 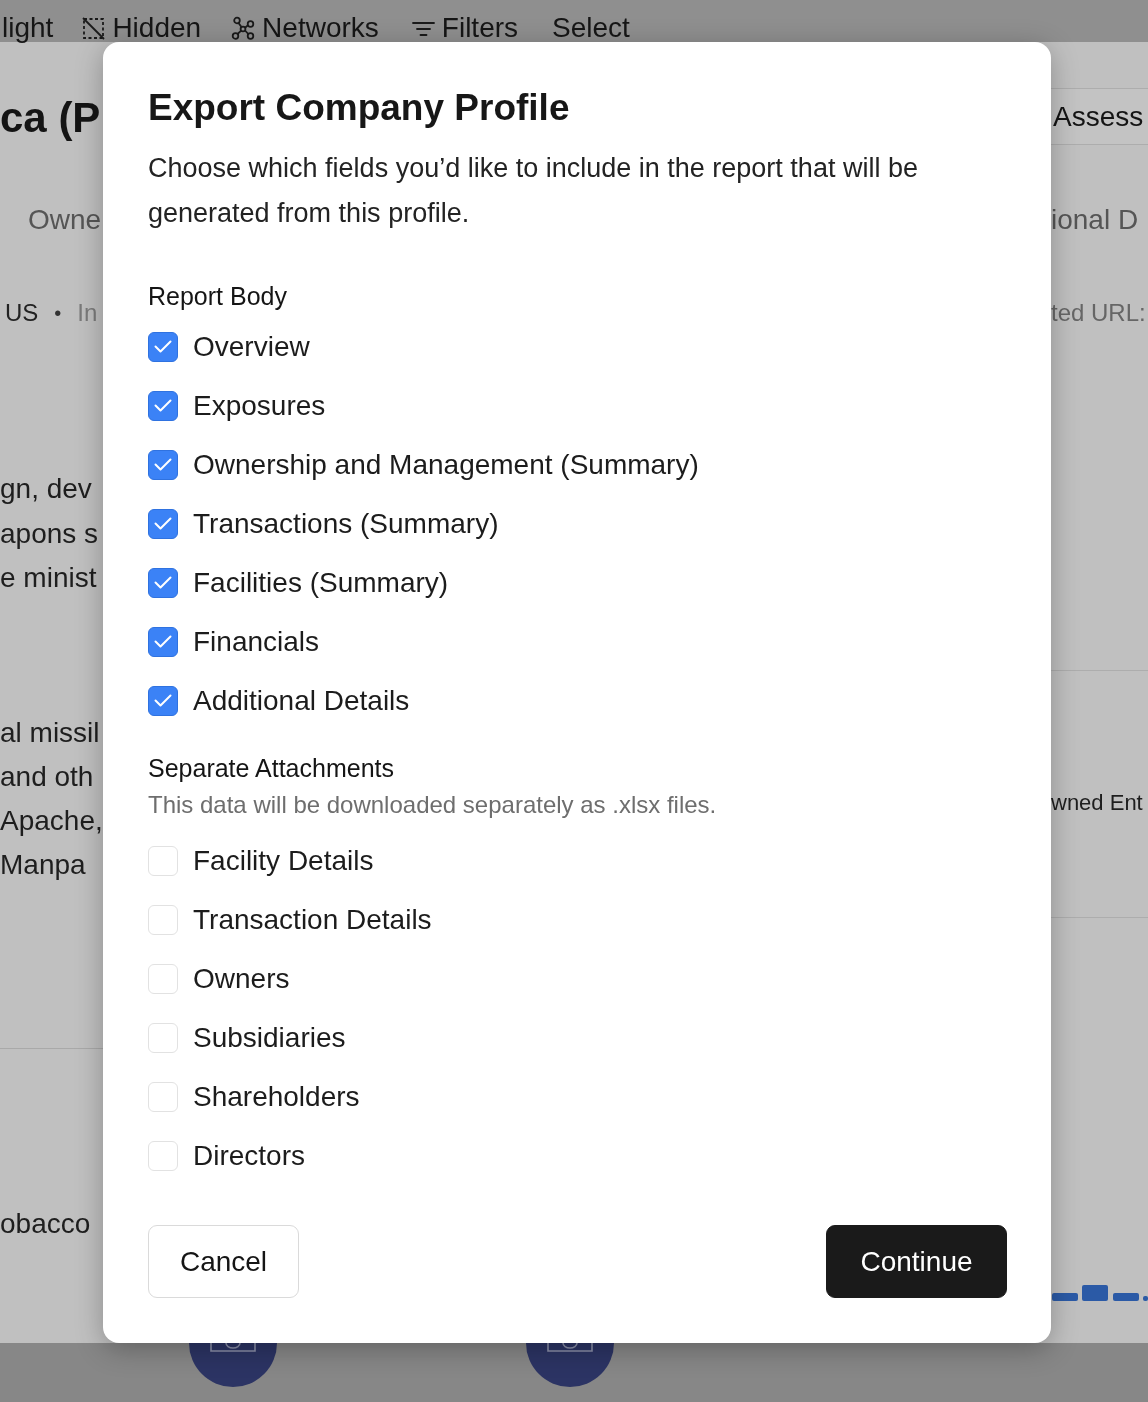 I want to click on cancel-button: Cancel, so click(x=223, y=1261).